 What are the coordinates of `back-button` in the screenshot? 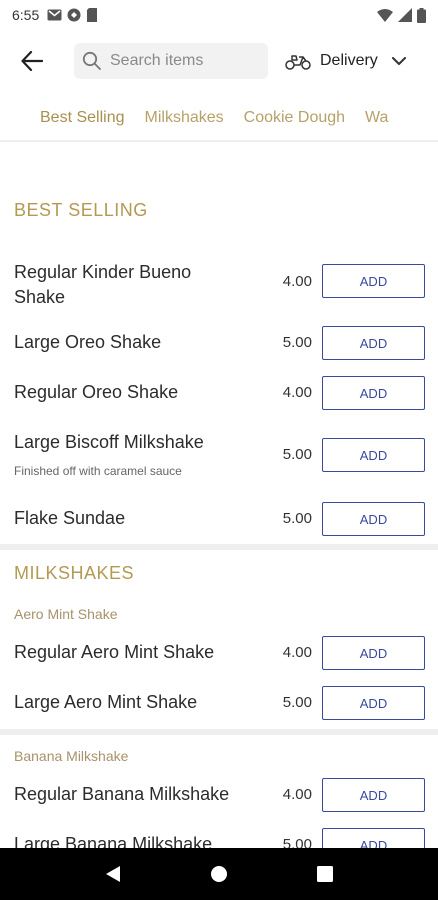 It's located at (32, 61).